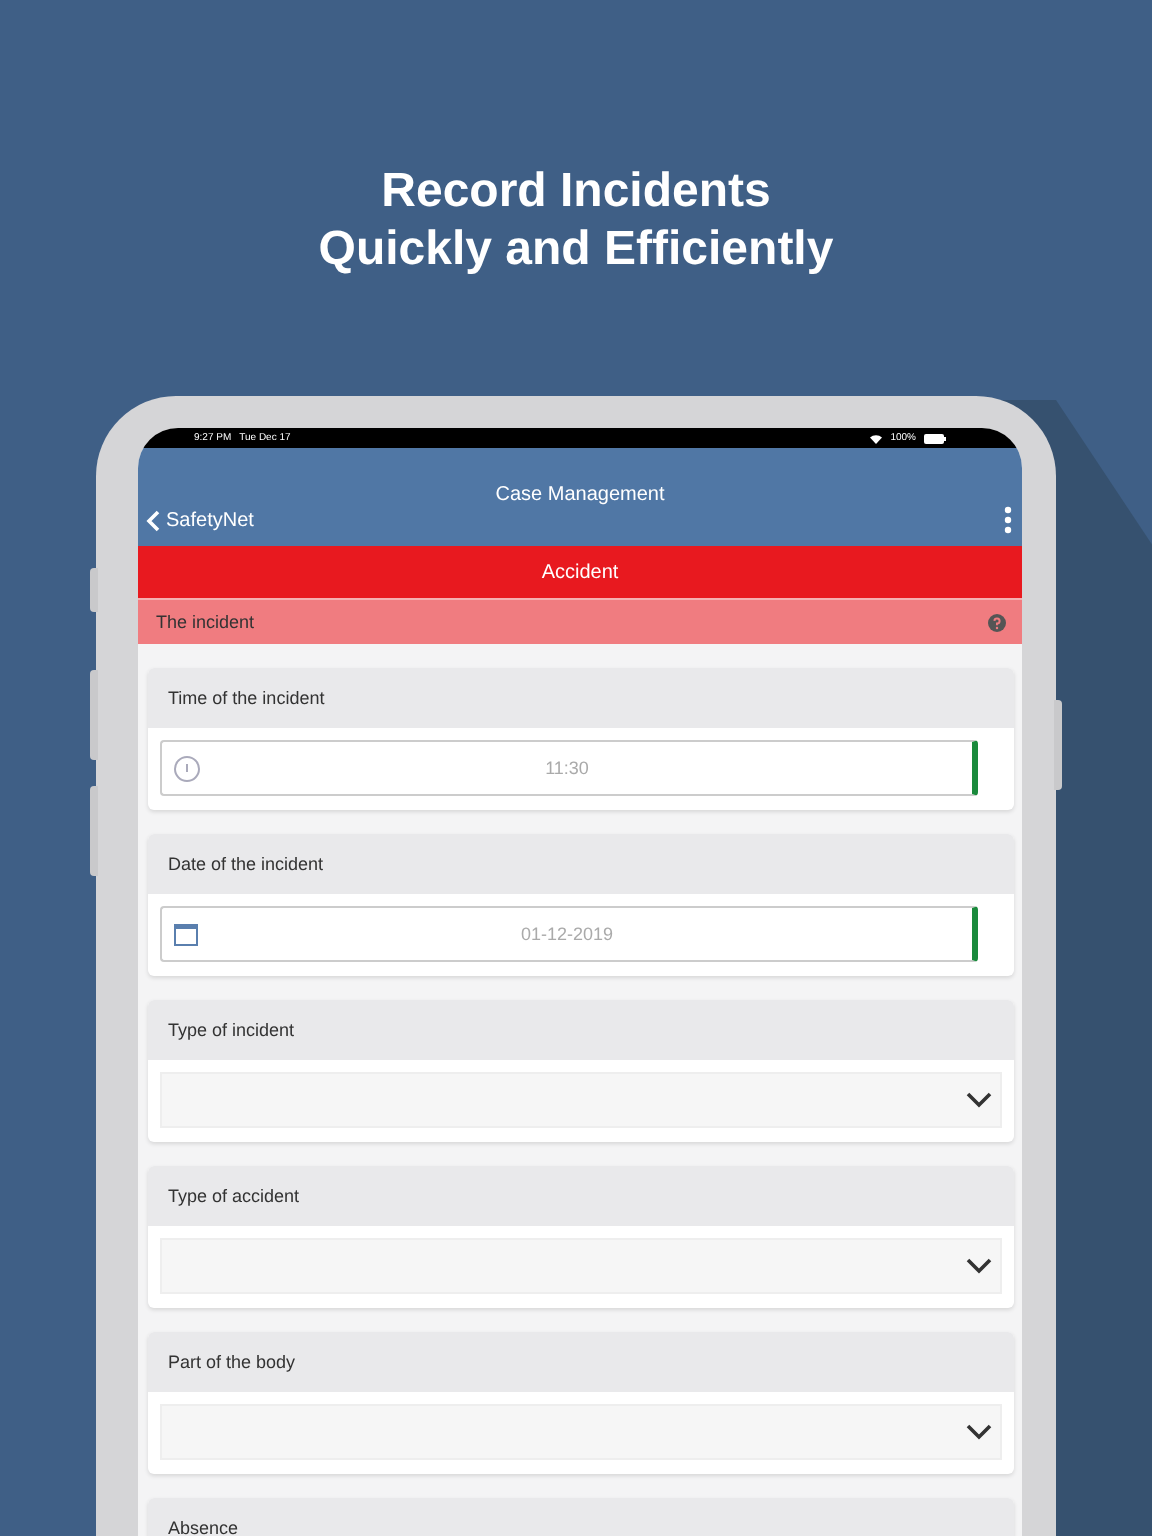 The height and width of the screenshot is (1536, 1152). What do you see at coordinates (187, 768) in the screenshot?
I see `clock-icon` at bounding box center [187, 768].